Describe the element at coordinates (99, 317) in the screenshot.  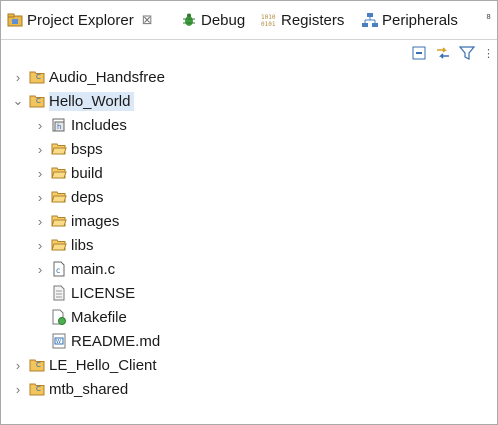
I see `tree-item-label: Makefile` at that location.